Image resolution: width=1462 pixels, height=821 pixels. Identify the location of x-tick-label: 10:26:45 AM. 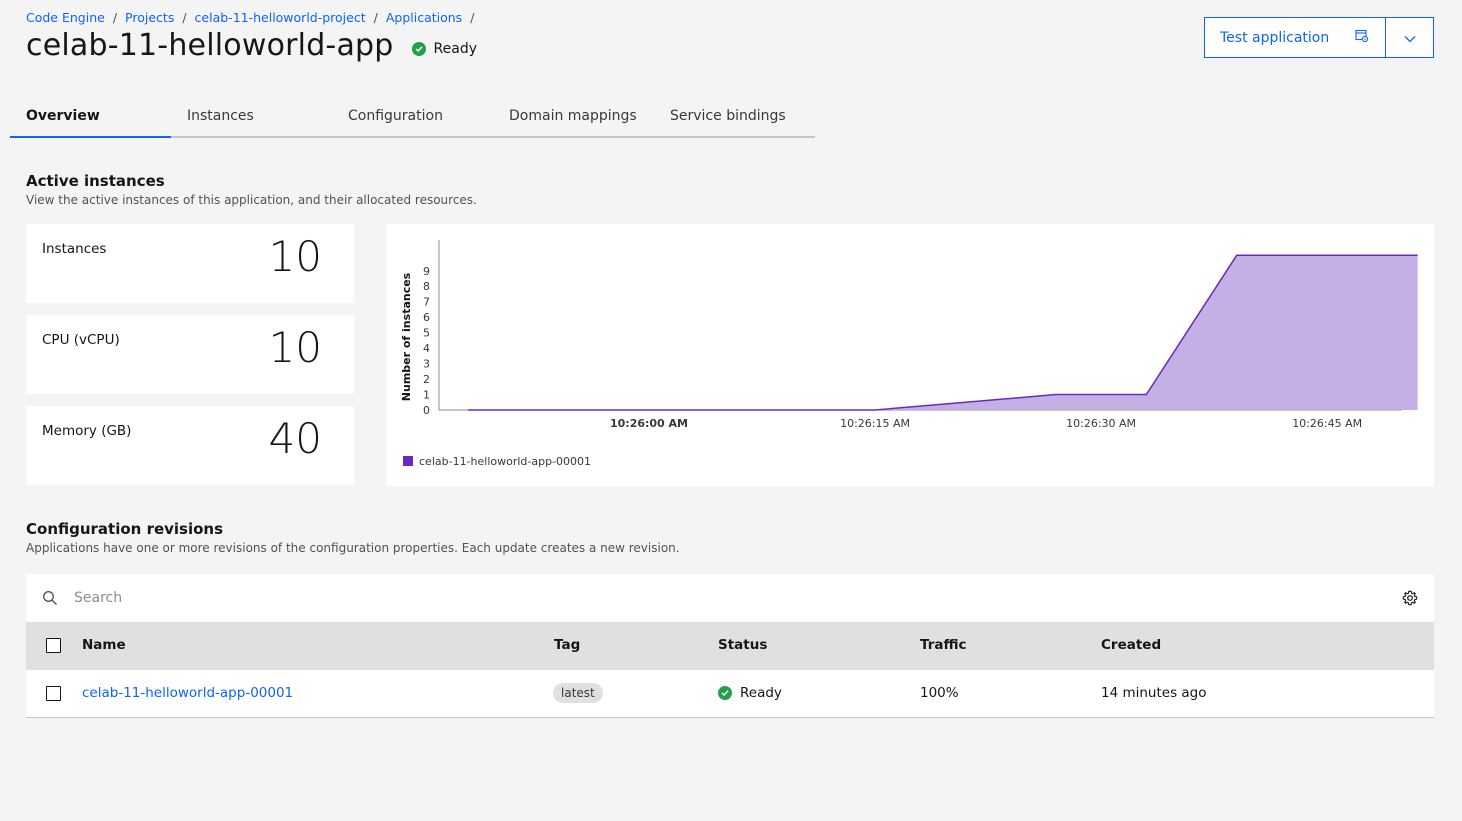
(1327, 423).